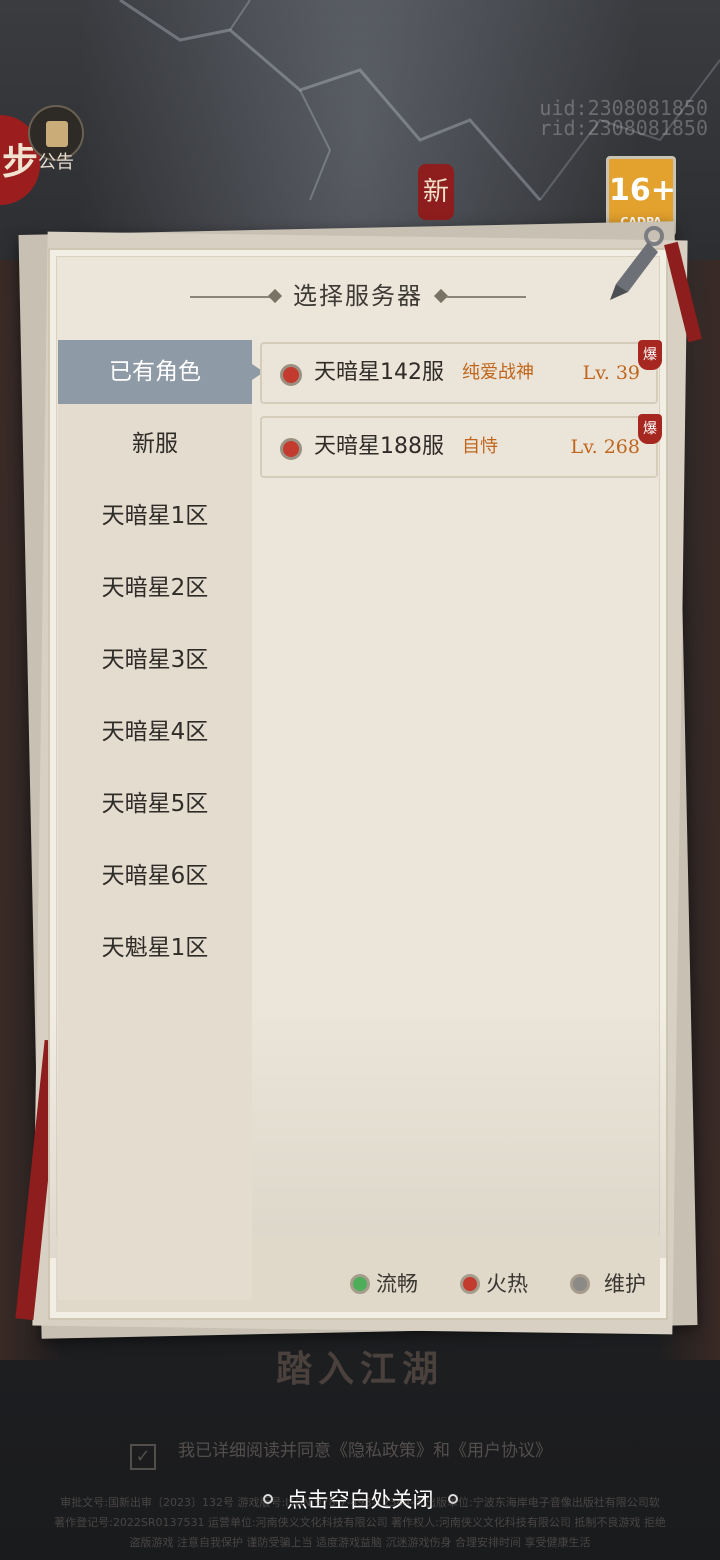  I want to click on rid-text: rid:2308081850, so click(623, 128).